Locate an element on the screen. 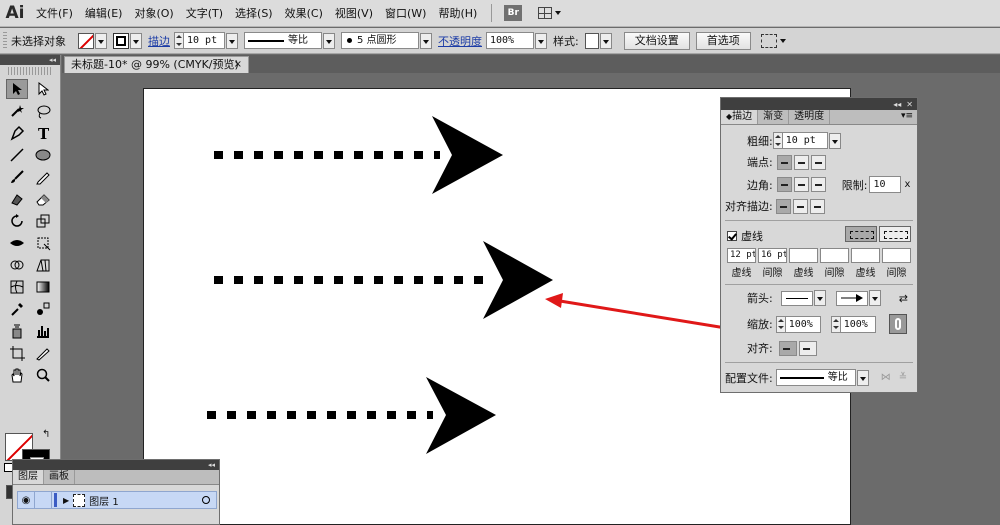 The image size is (1000, 525). dash-gap-grid: 12 pt 虚线 16 pt 间隙 虚线 间隙 虚线 间隙 is located at coordinates (819, 263).